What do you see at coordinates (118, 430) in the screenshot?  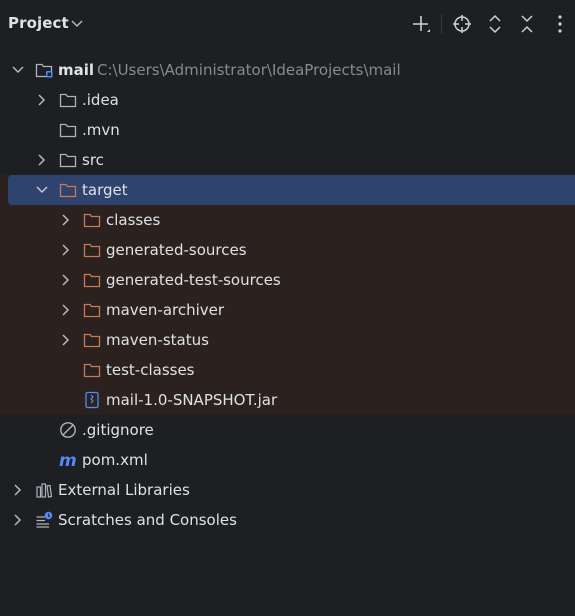 I see `tree-label-gitignore: .gitignore` at bounding box center [118, 430].